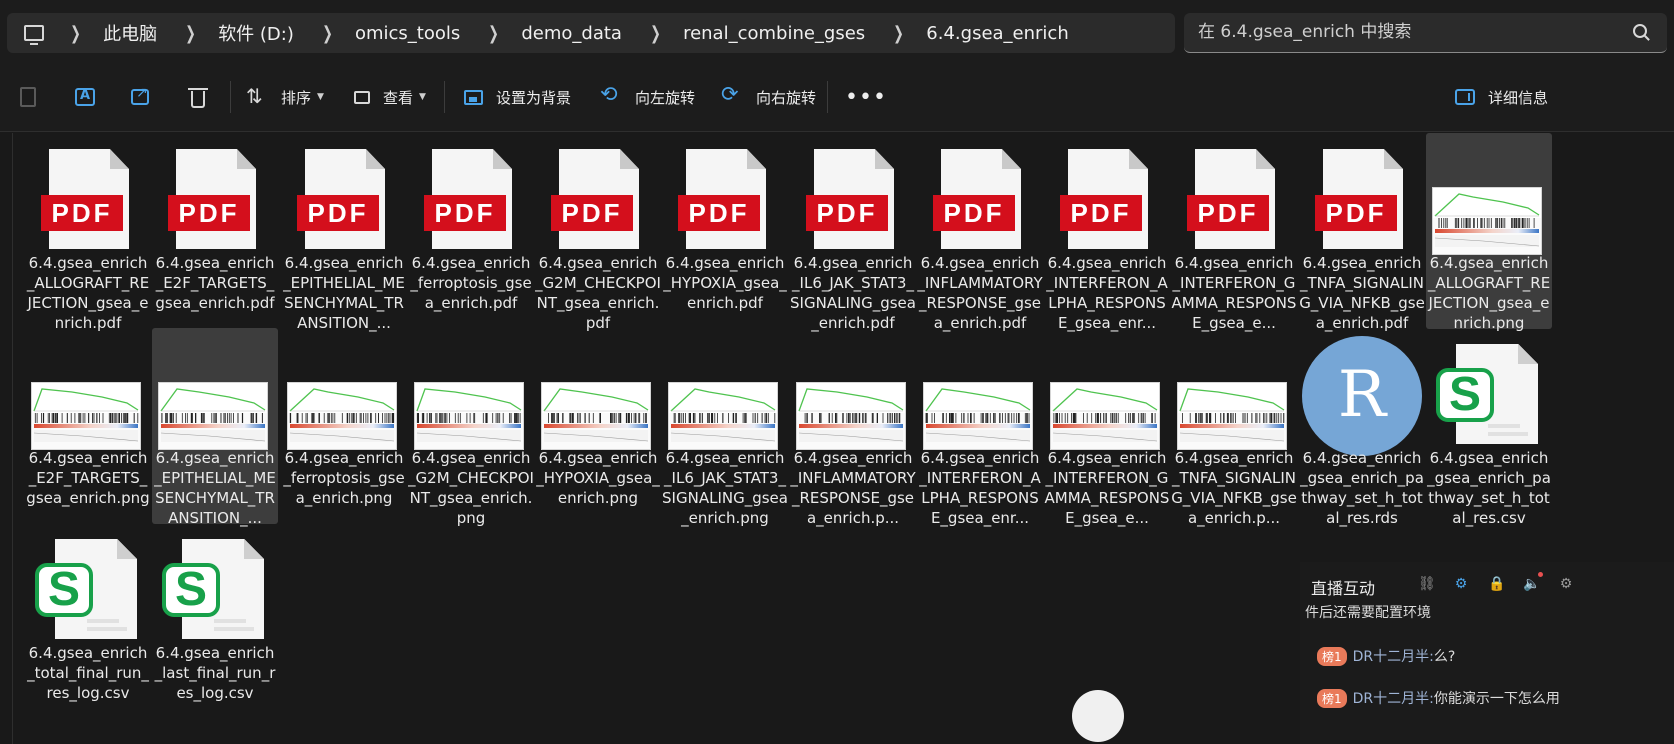 The height and width of the screenshot is (744, 1674). I want to click on sort-label: 排序, so click(296, 97).